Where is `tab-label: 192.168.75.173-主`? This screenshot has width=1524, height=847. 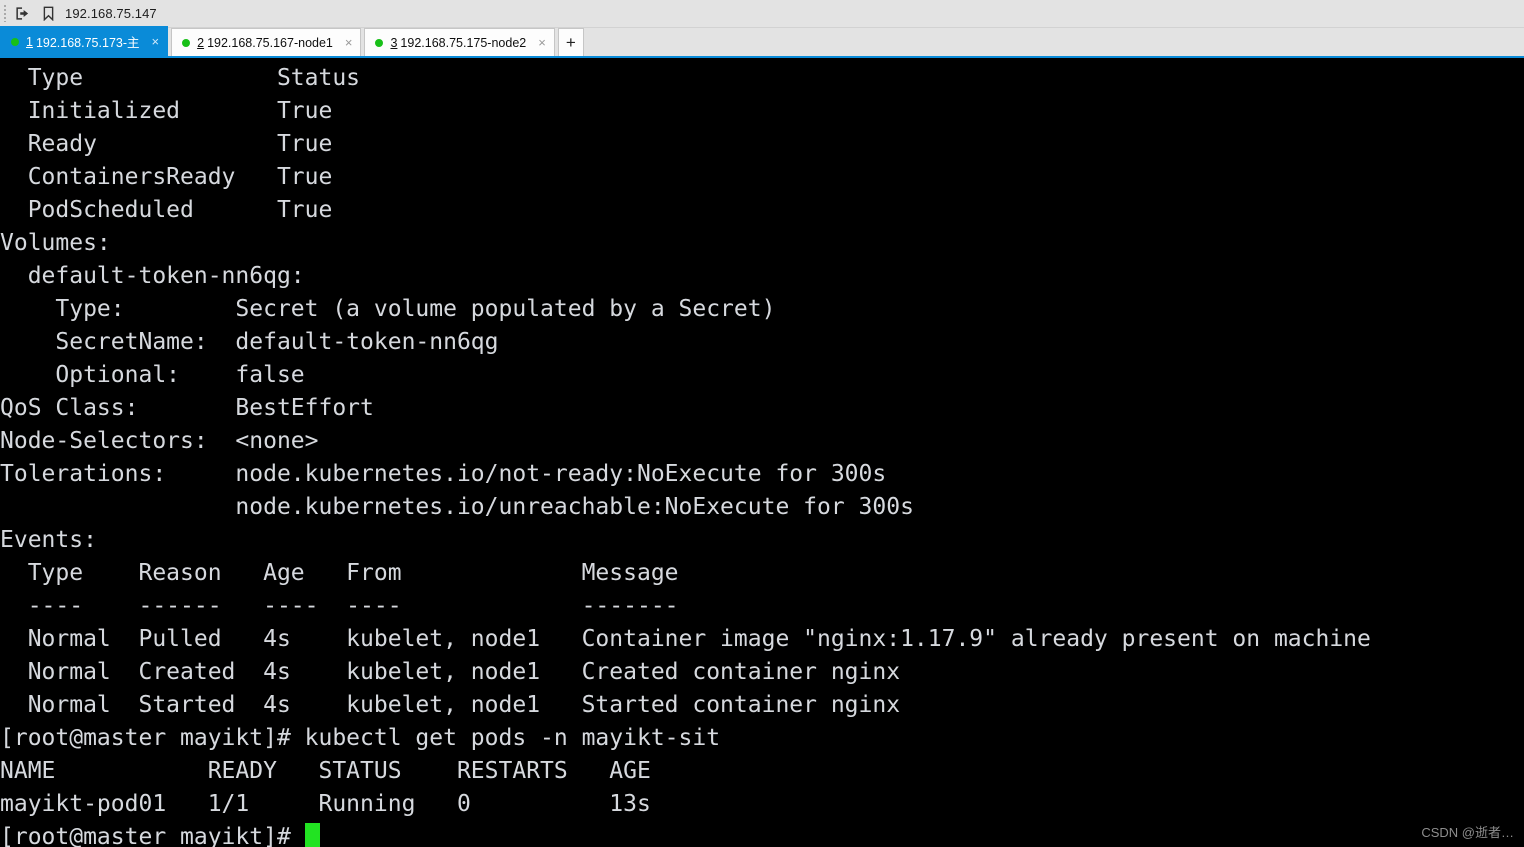 tab-label: 192.168.75.173-主 is located at coordinates (87, 43).